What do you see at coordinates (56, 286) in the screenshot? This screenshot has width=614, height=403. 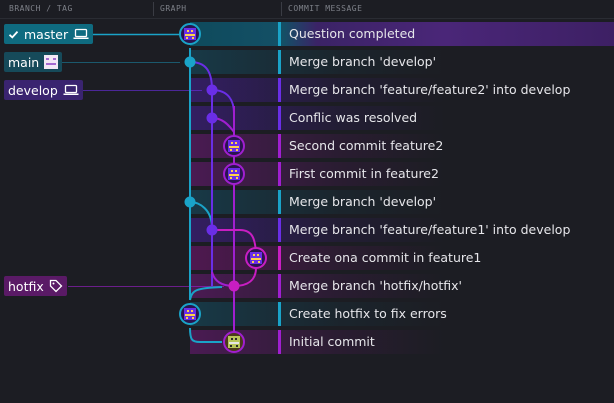 I see `tag-icon` at bounding box center [56, 286].